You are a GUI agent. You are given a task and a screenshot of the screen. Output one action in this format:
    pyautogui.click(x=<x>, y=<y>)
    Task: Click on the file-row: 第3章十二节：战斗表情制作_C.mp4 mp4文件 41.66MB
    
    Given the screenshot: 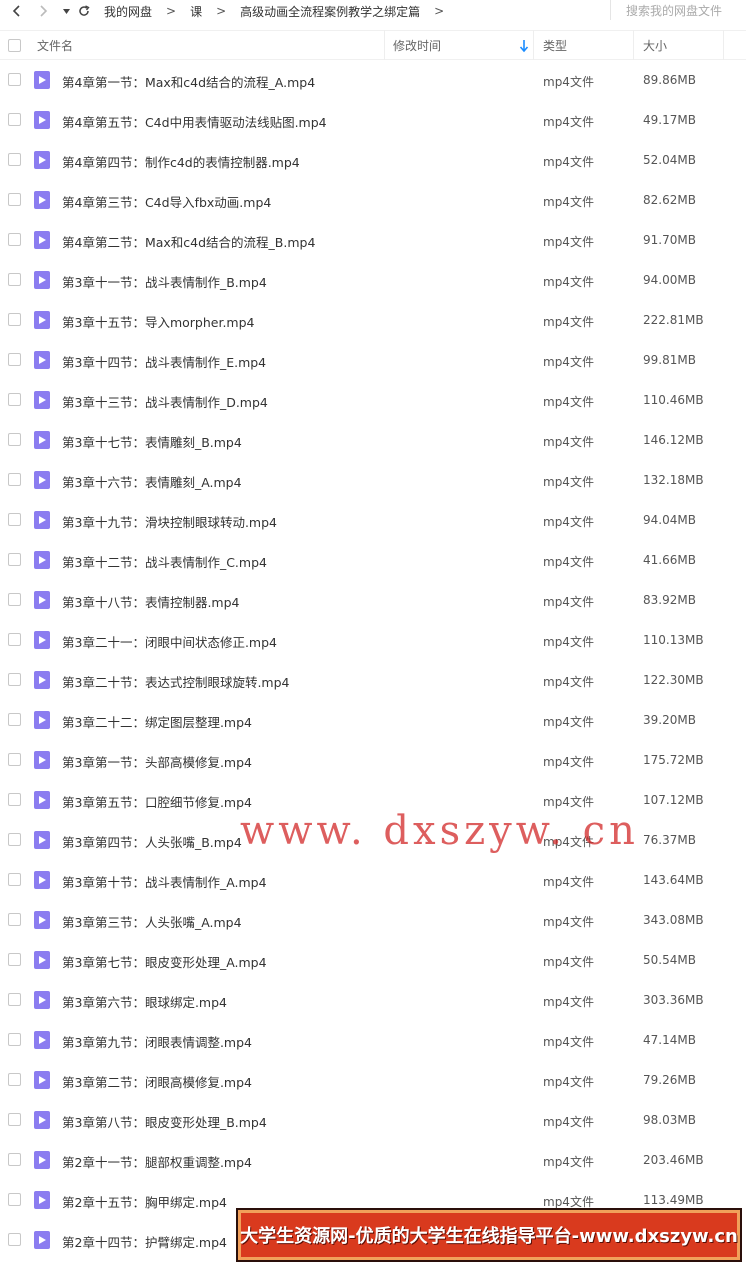 What is the action you would take?
    pyautogui.click(x=373, y=560)
    